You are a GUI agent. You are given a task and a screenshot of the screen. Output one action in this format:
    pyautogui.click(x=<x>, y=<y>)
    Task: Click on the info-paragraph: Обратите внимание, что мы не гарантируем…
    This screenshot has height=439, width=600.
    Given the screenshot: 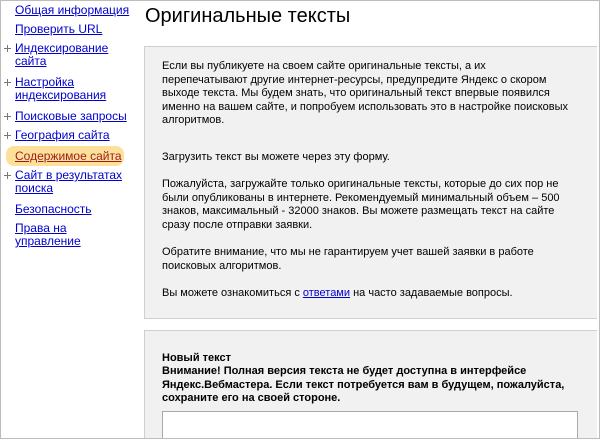 What is the action you would take?
    pyautogui.click(x=348, y=259)
    